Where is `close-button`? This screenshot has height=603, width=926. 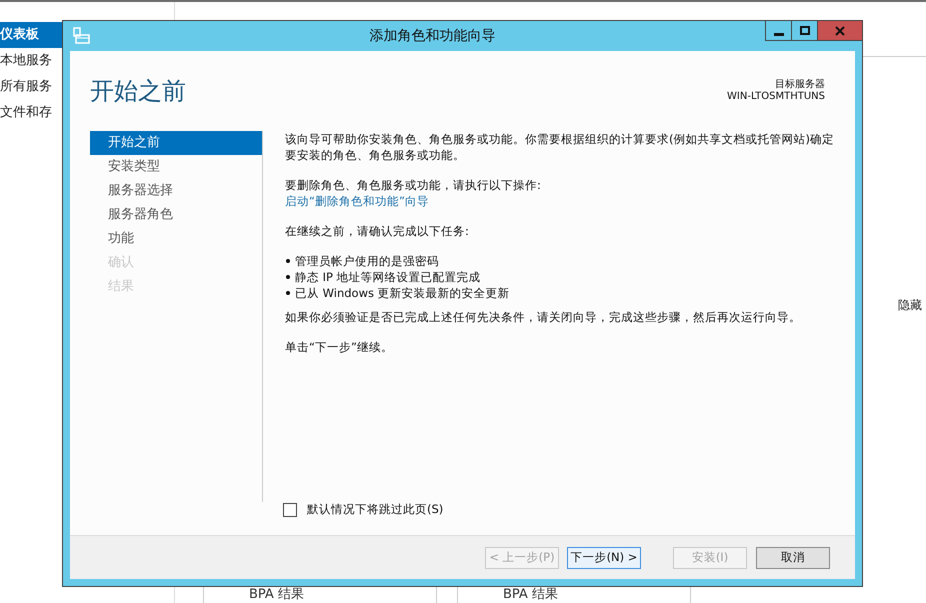 close-button is located at coordinates (840, 30).